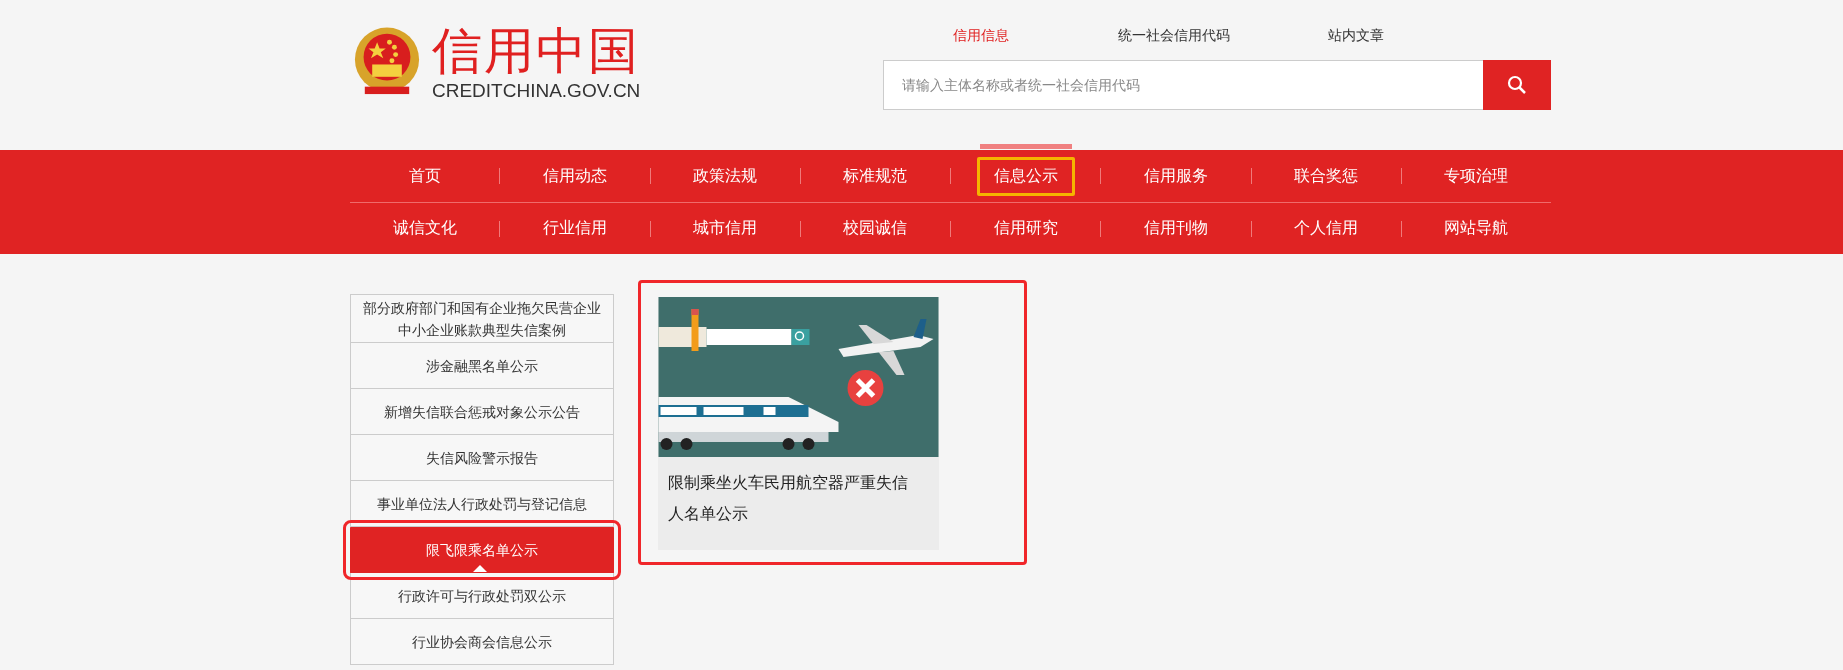 This screenshot has width=1843, height=670. What do you see at coordinates (1476, 228) in the screenshot?
I see `nav-link: 网站导航` at bounding box center [1476, 228].